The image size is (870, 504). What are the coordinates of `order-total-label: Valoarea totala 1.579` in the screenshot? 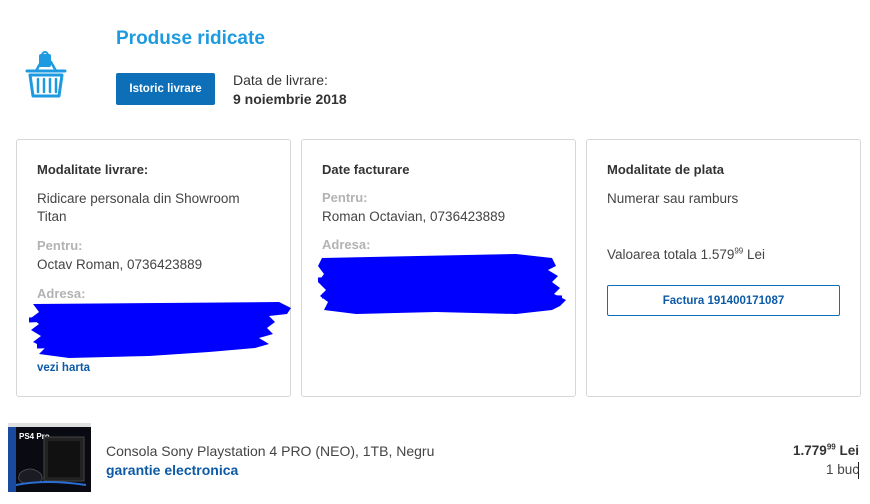 It's located at (671, 254).